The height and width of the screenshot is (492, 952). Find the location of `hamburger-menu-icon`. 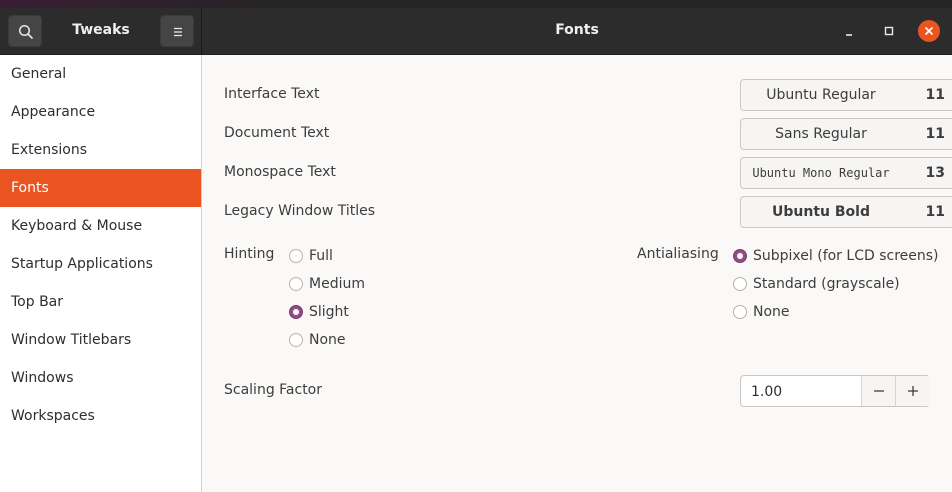

hamburger-menu-icon is located at coordinates (178, 32).